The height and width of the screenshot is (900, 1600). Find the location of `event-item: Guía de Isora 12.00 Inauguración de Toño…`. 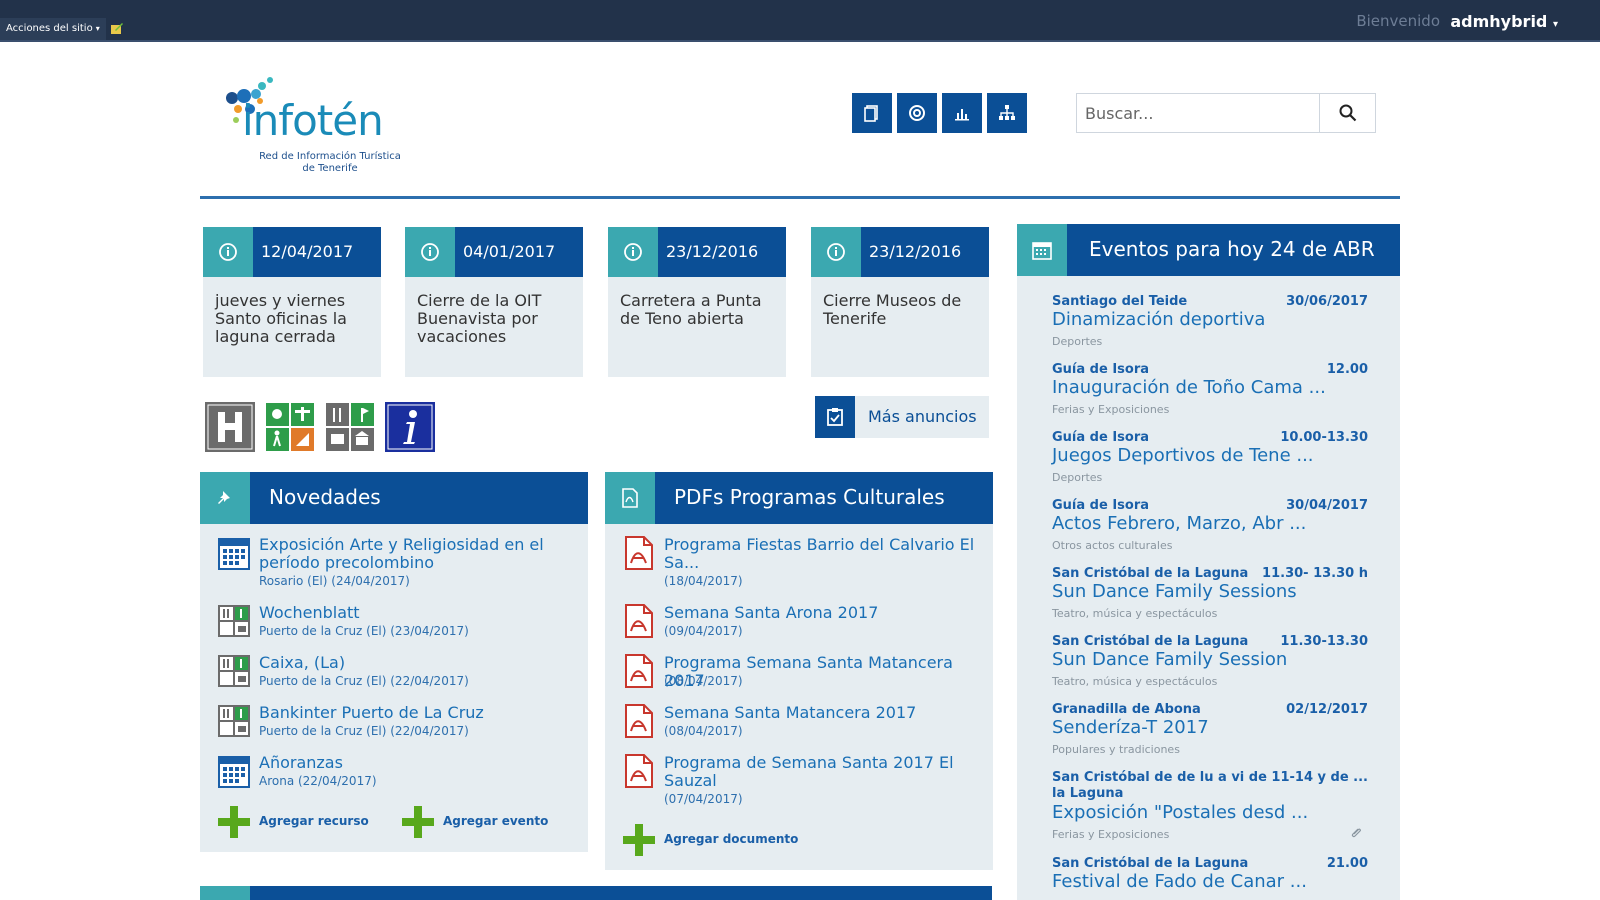

event-item: Guía de Isora 12.00 Inauguración de Toño… is located at coordinates (1210, 389).